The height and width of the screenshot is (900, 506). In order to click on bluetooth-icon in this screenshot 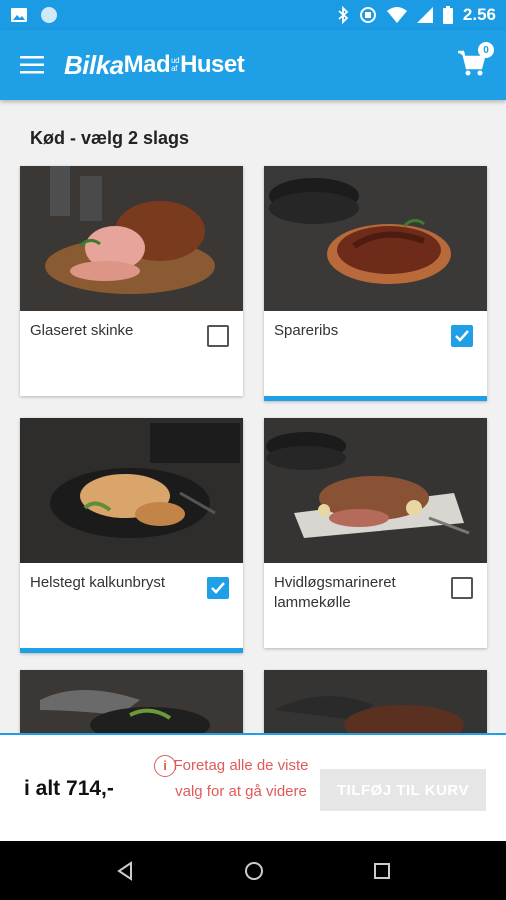, I will do `click(343, 15)`.